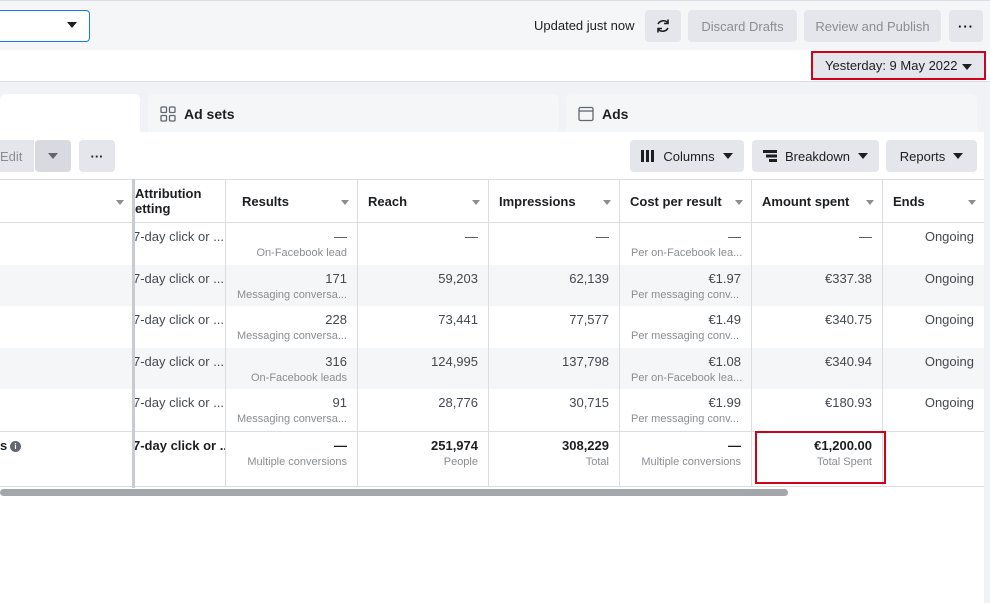  What do you see at coordinates (554, 201) in the screenshot?
I see `header-impressions: Impressions` at bounding box center [554, 201].